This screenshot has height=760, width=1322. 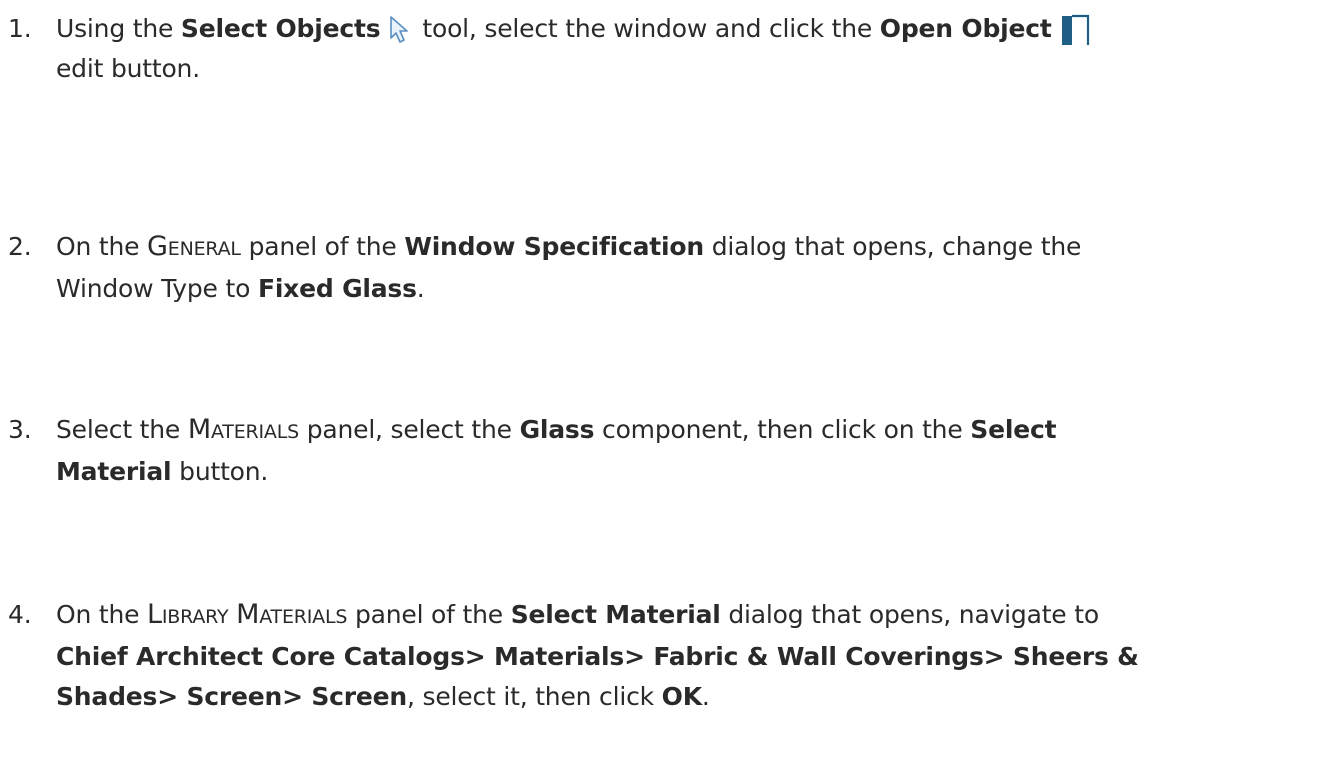 I want to click on step-text-segment: edit button., so click(x=128, y=68).